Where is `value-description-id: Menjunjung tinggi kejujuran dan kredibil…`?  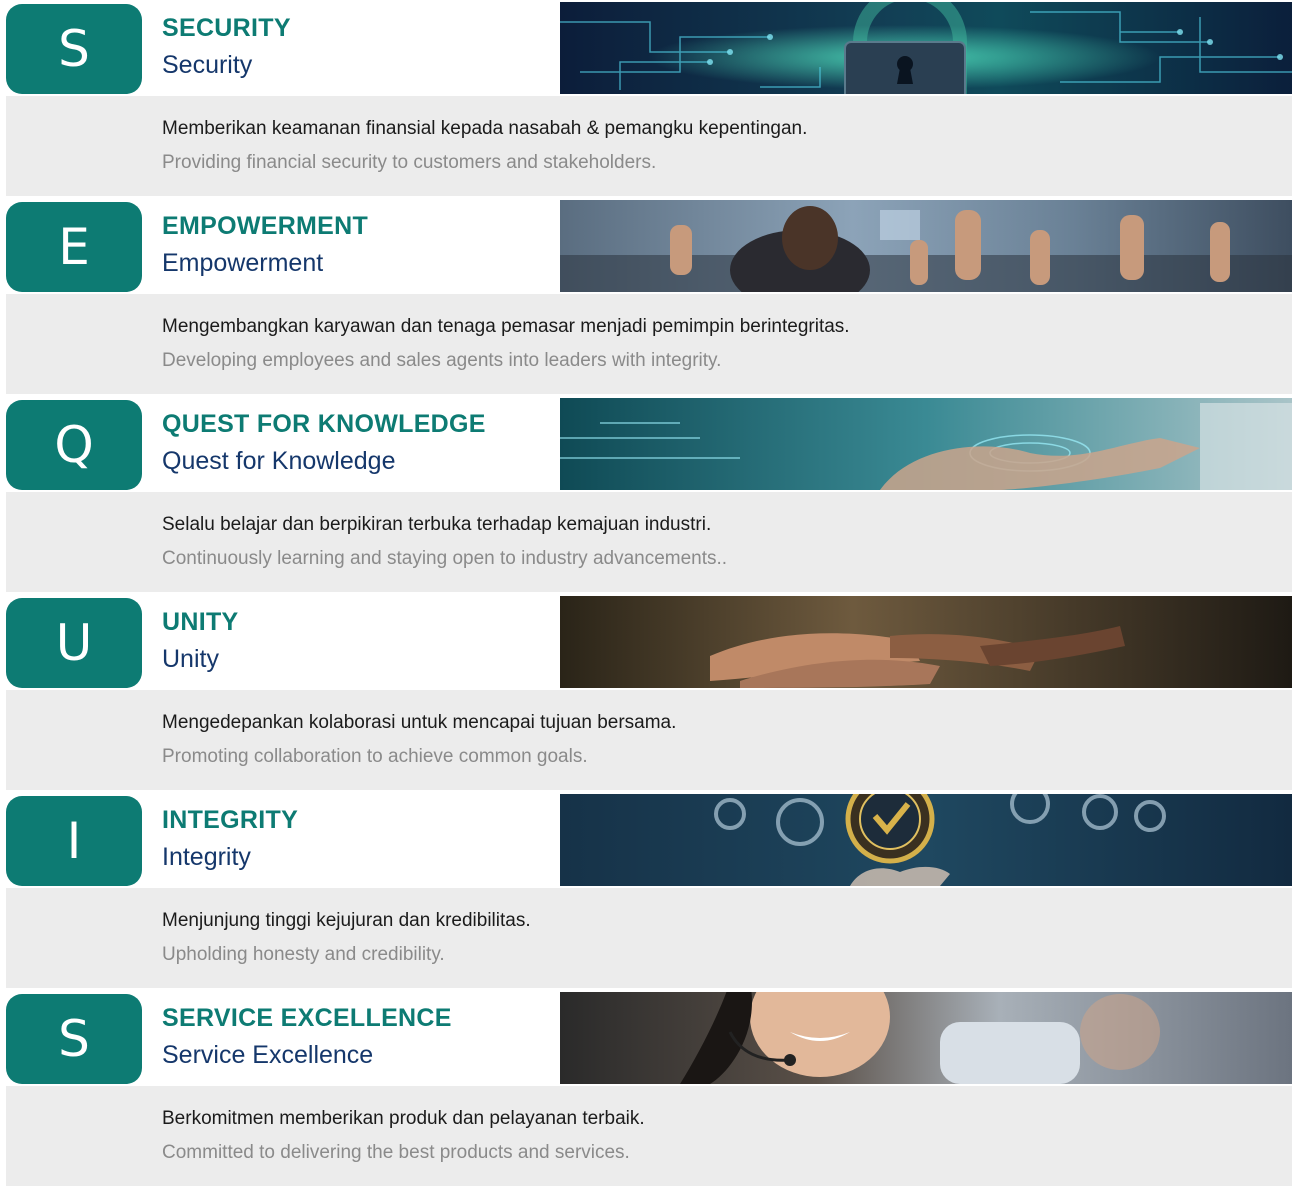 value-description-id: Menjunjung tinggi kejujuran dan kredibil… is located at coordinates (346, 920).